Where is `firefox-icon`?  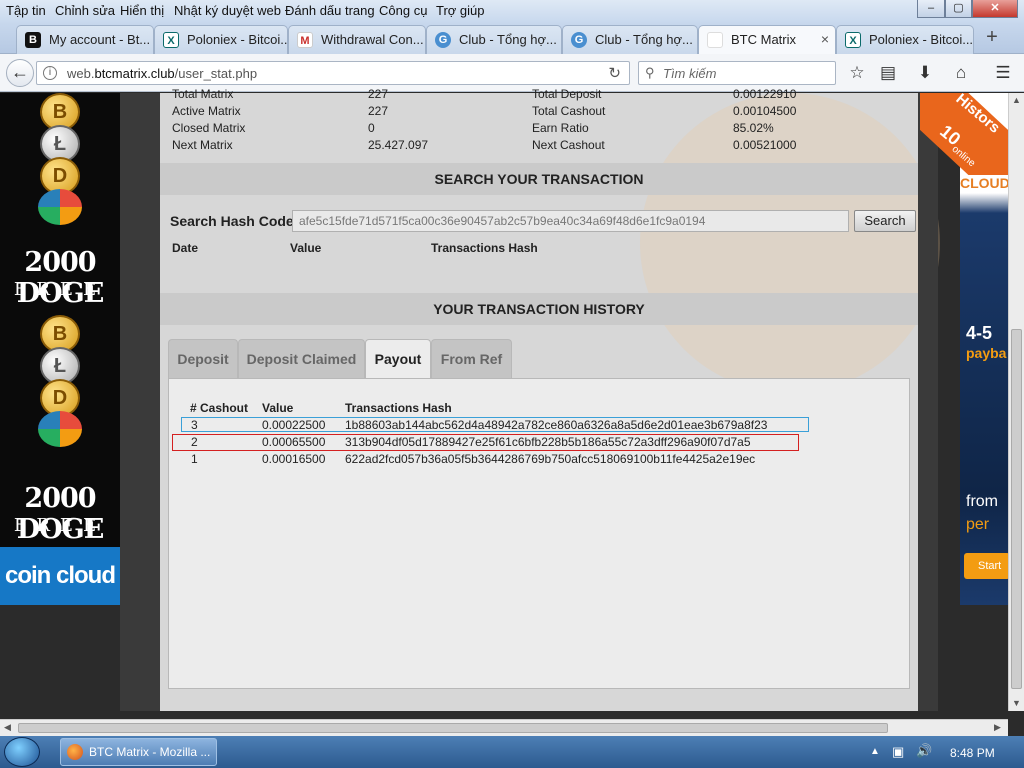 firefox-icon is located at coordinates (75, 752).